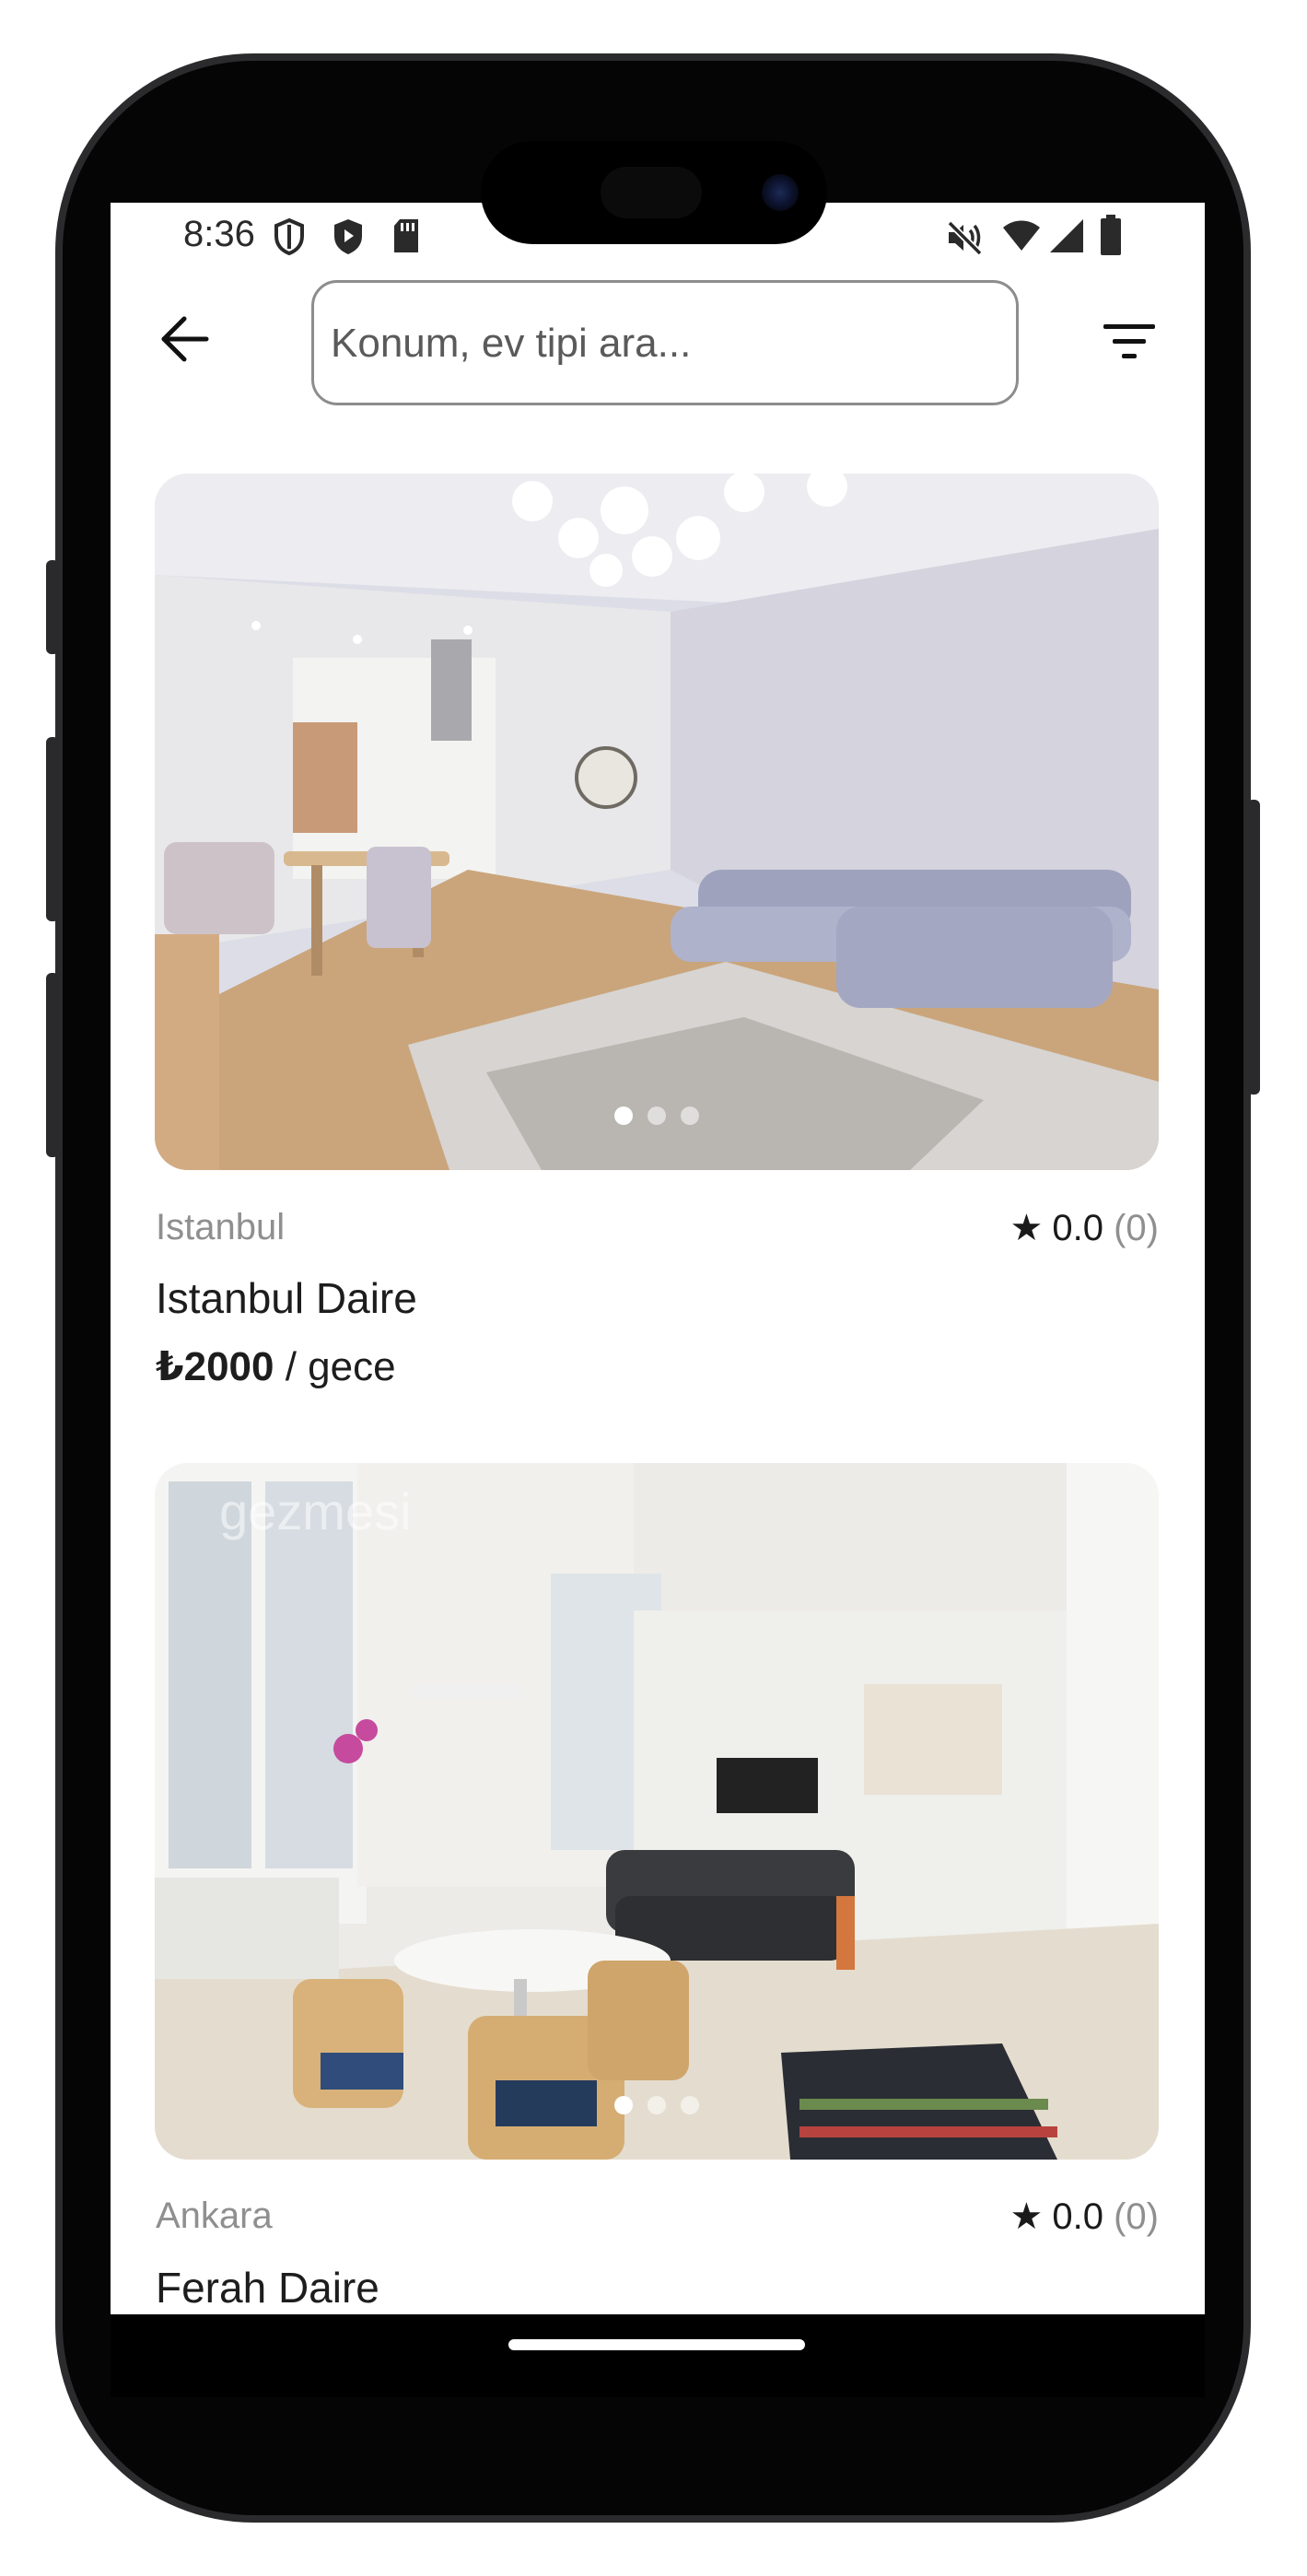 The image size is (1307, 2576). I want to click on mute-icon, so click(965, 238).